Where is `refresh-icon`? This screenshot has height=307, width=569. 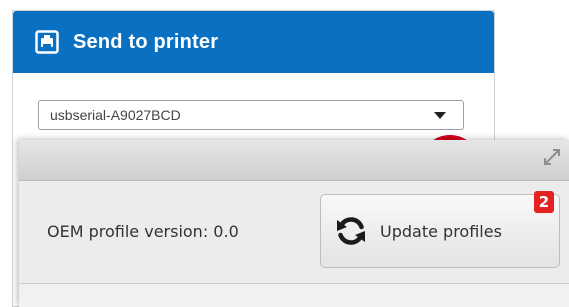
refresh-icon is located at coordinates (351, 231).